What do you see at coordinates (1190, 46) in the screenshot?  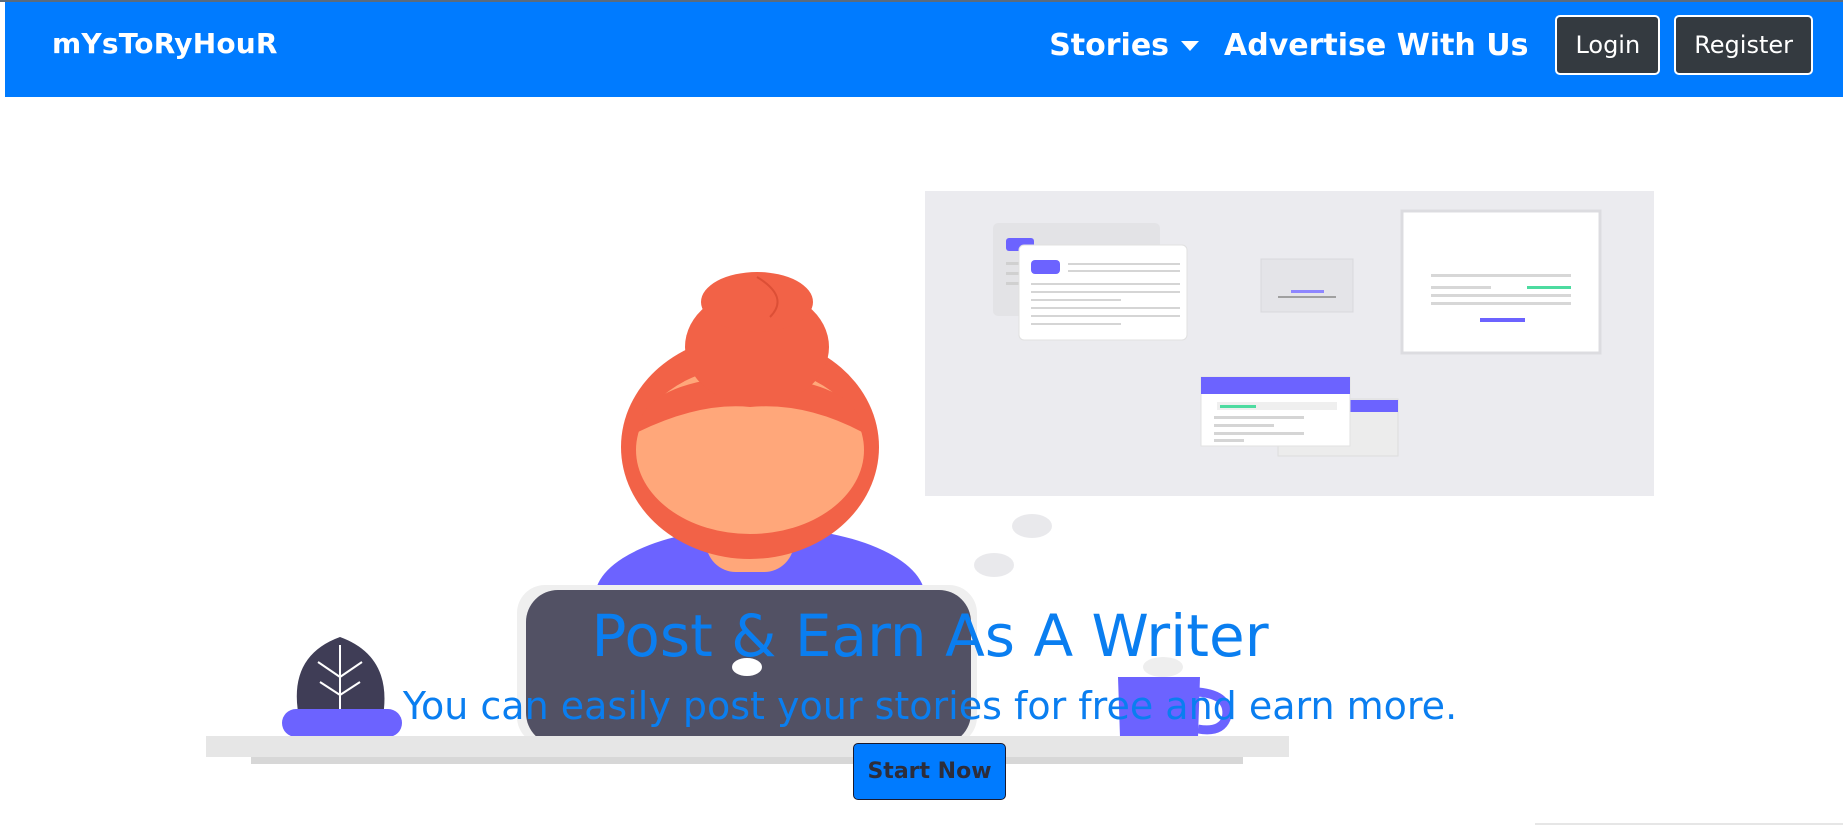 I see `caret-down-icon` at bounding box center [1190, 46].